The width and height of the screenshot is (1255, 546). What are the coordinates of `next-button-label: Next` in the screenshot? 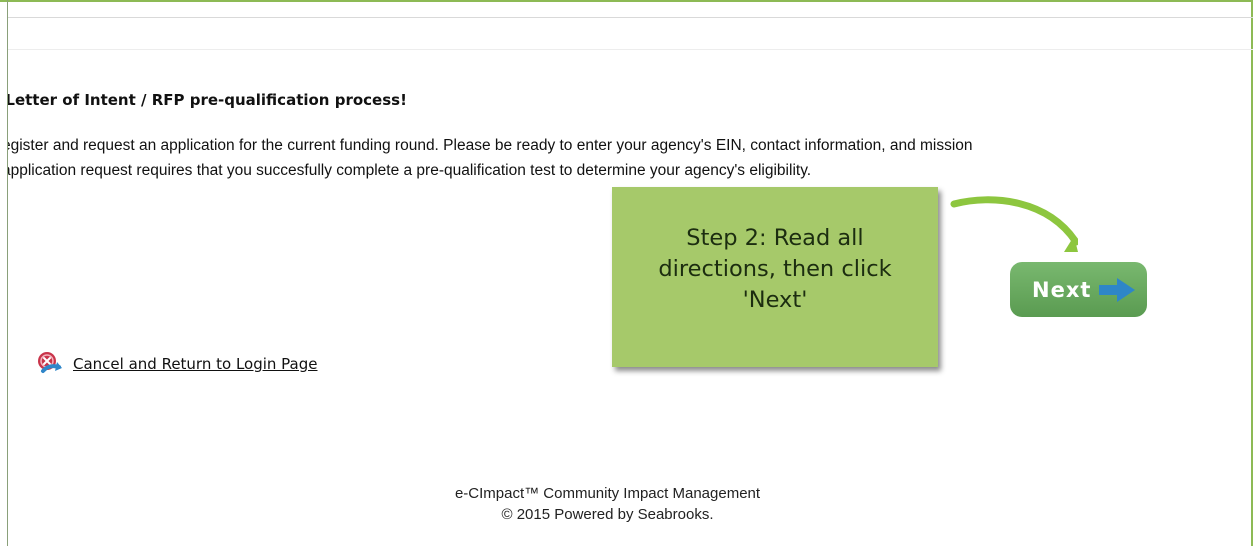 It's located at (1062, 289).